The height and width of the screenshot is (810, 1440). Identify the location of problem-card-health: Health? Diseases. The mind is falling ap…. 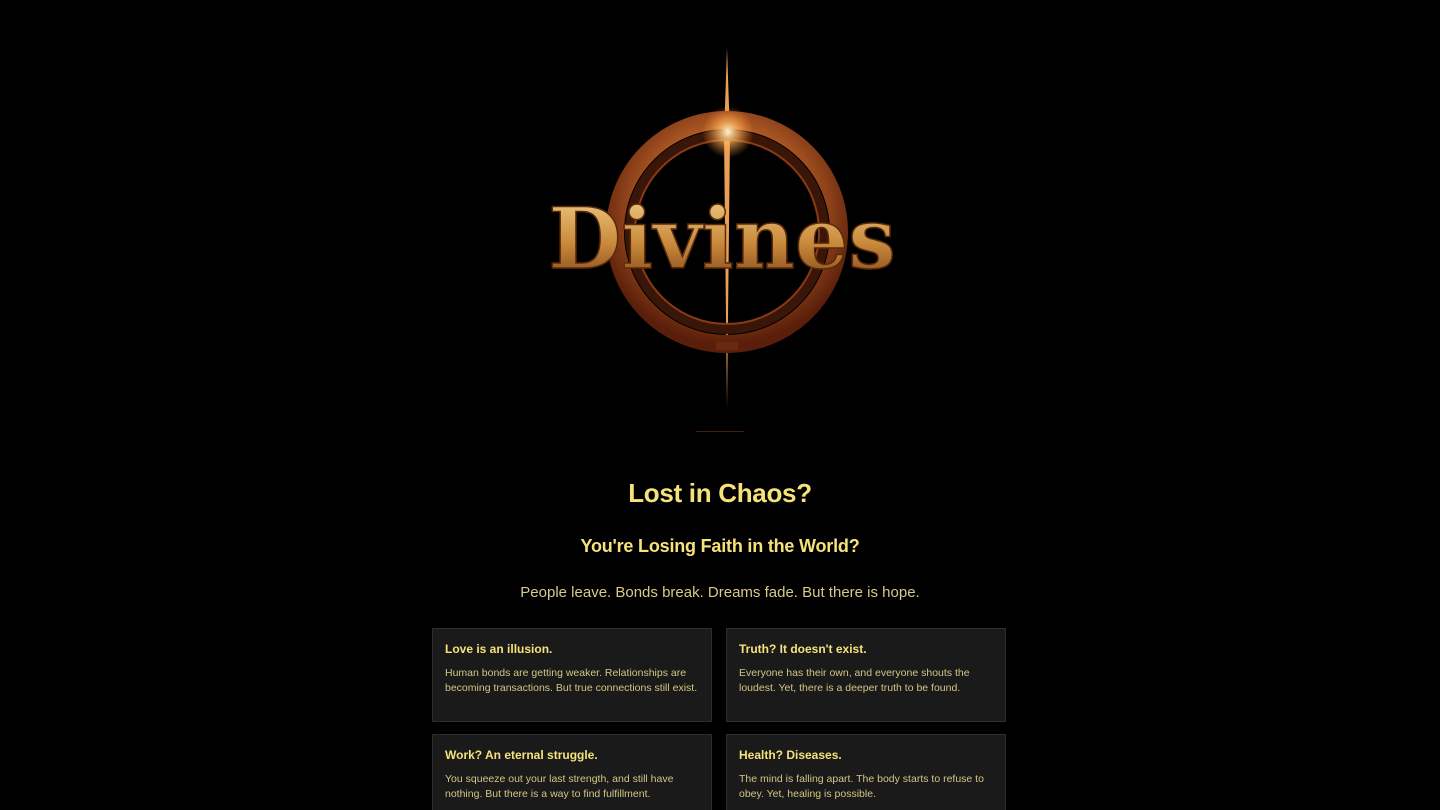
(866, 772).